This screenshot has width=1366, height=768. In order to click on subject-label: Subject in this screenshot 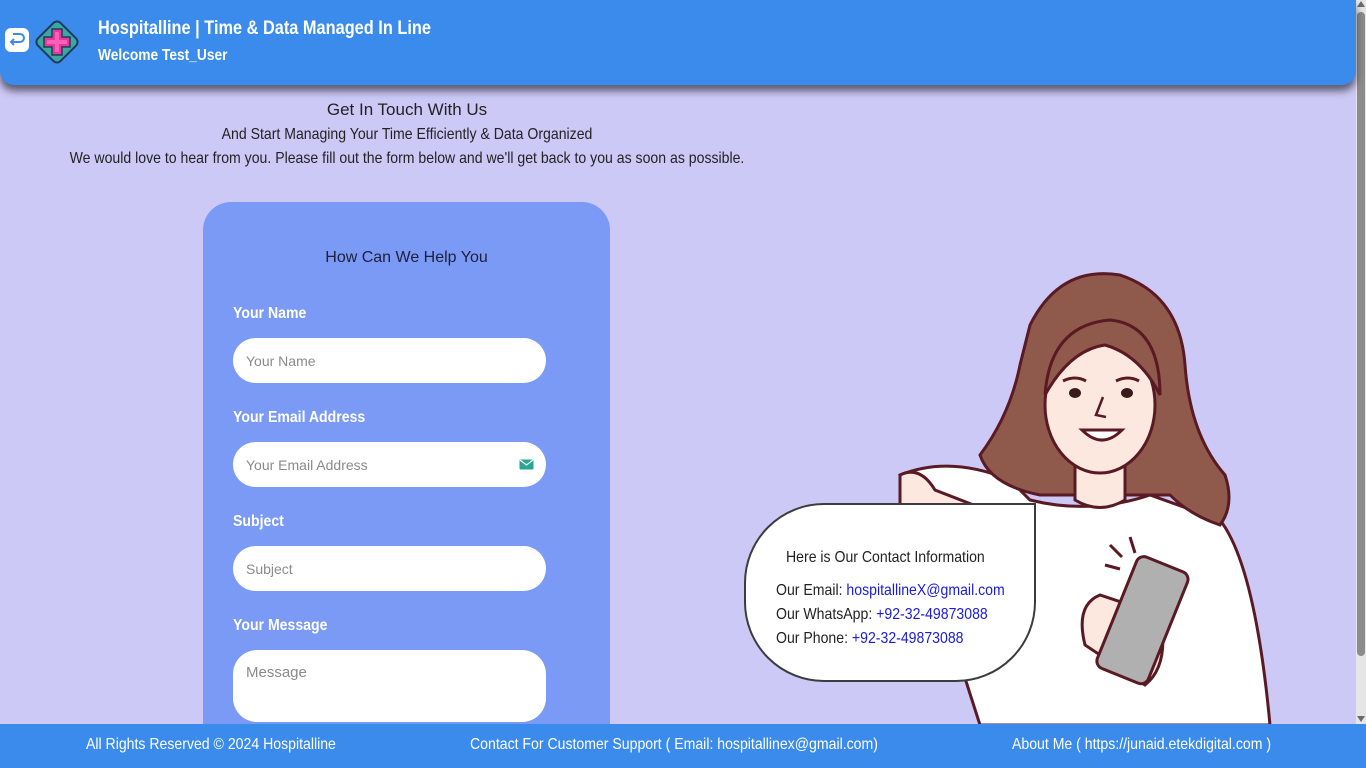, I will do `click(258, 521)`.